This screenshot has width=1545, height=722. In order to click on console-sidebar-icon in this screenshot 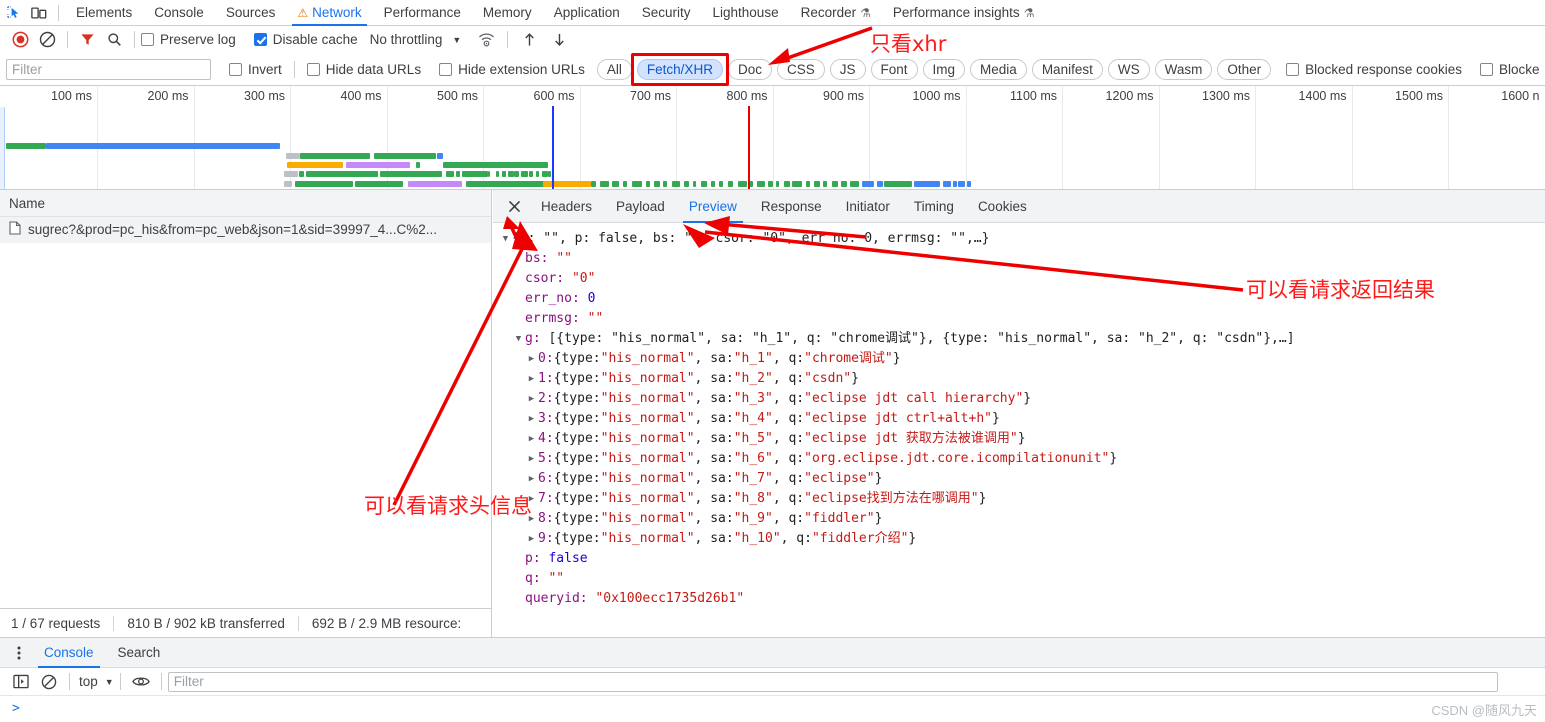, I will do `click(21, 682)`.